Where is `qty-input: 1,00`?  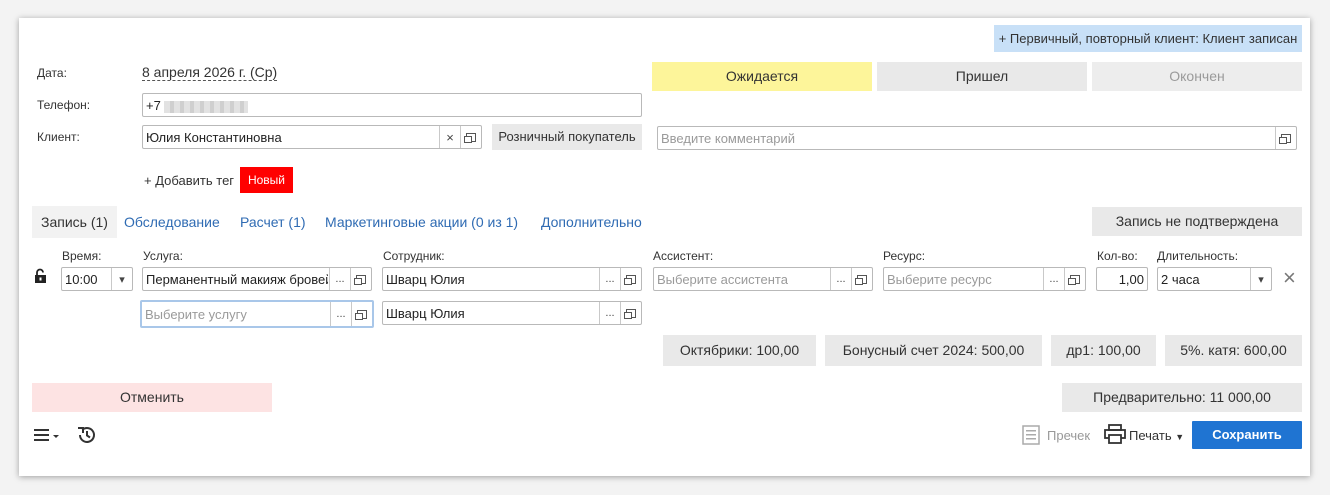 qty-input: 1,00 is located at coordinates (1122, 279).